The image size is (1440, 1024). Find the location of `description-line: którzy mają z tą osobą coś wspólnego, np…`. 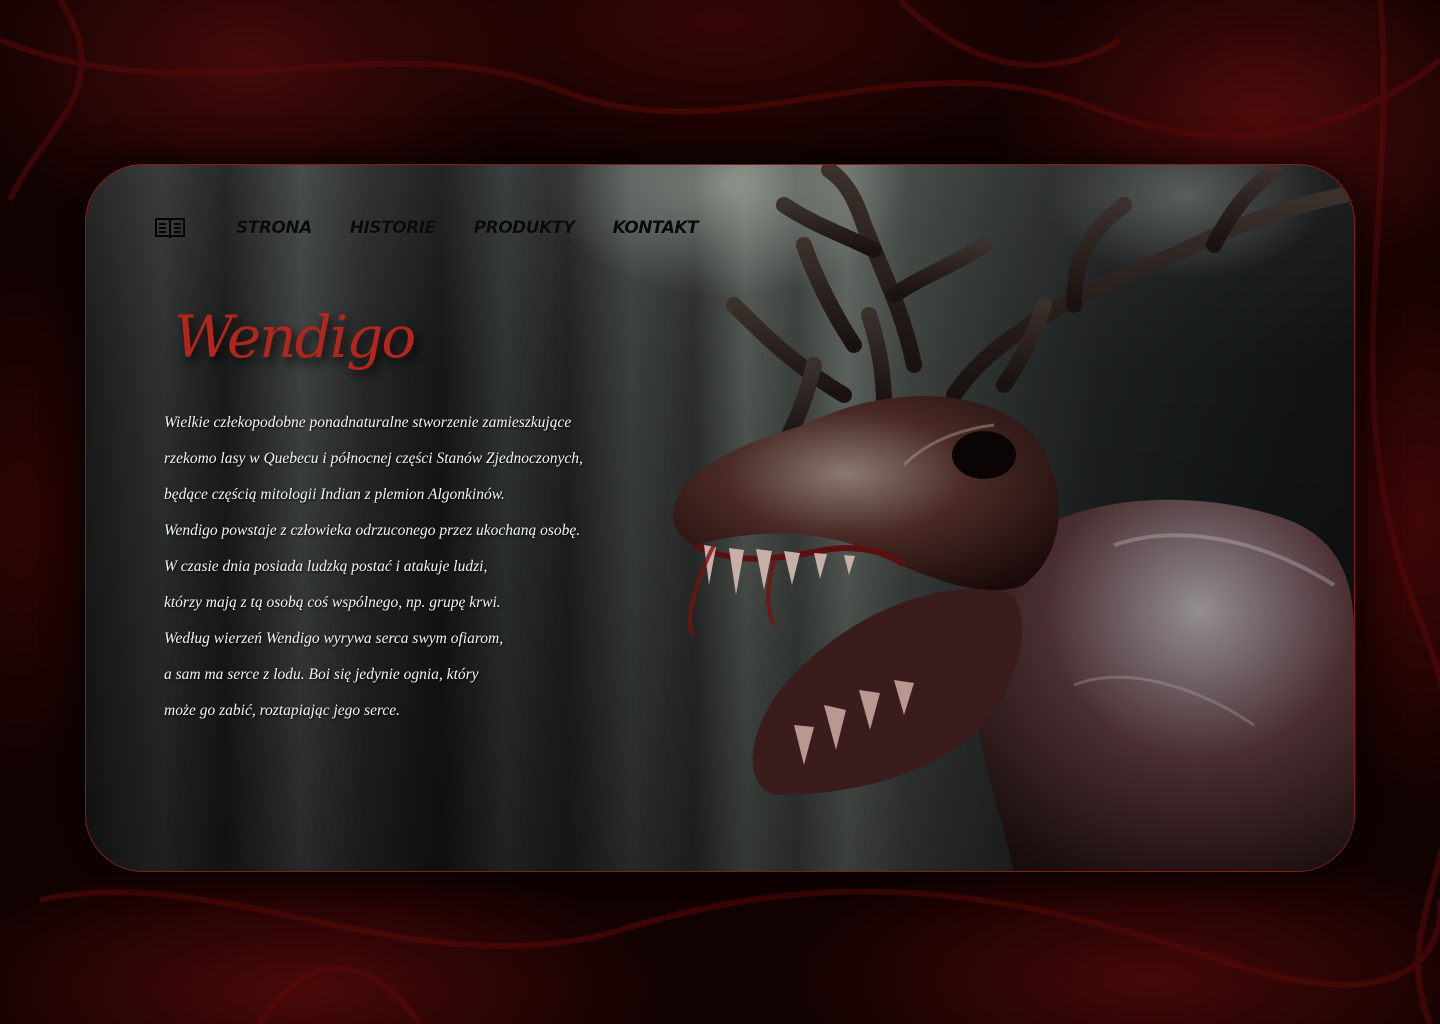

description-line: którzy mają z tą osobą coś wspólnego, np… is located at coordinates (332, 602).